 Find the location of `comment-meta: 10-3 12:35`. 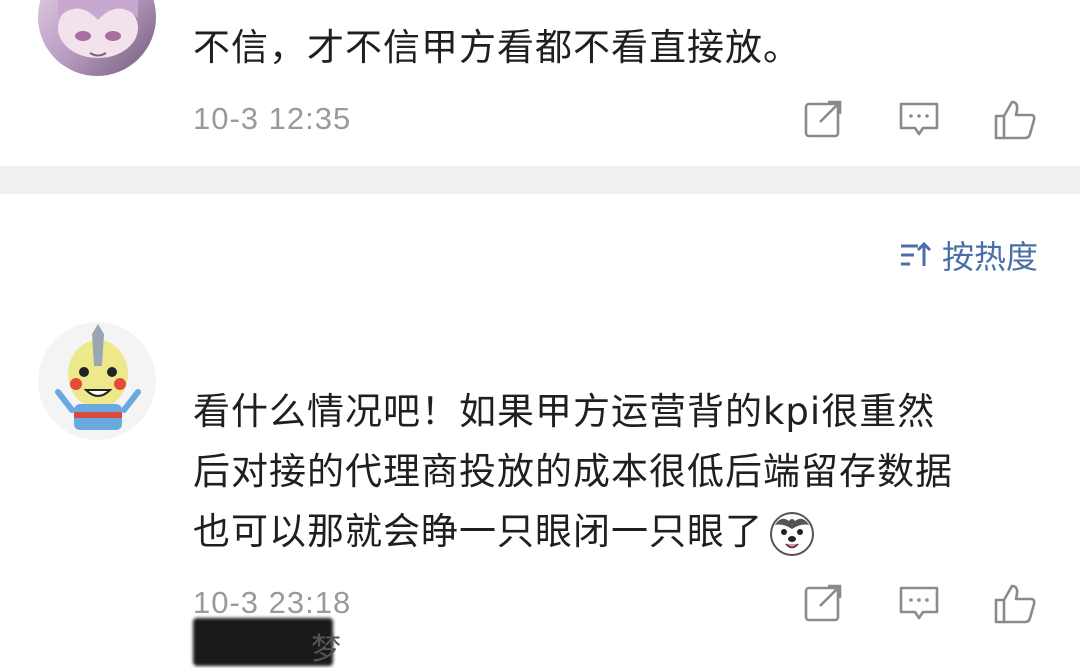

comment-meta: 10-3 12:35 is located at coordinates (540, 119).